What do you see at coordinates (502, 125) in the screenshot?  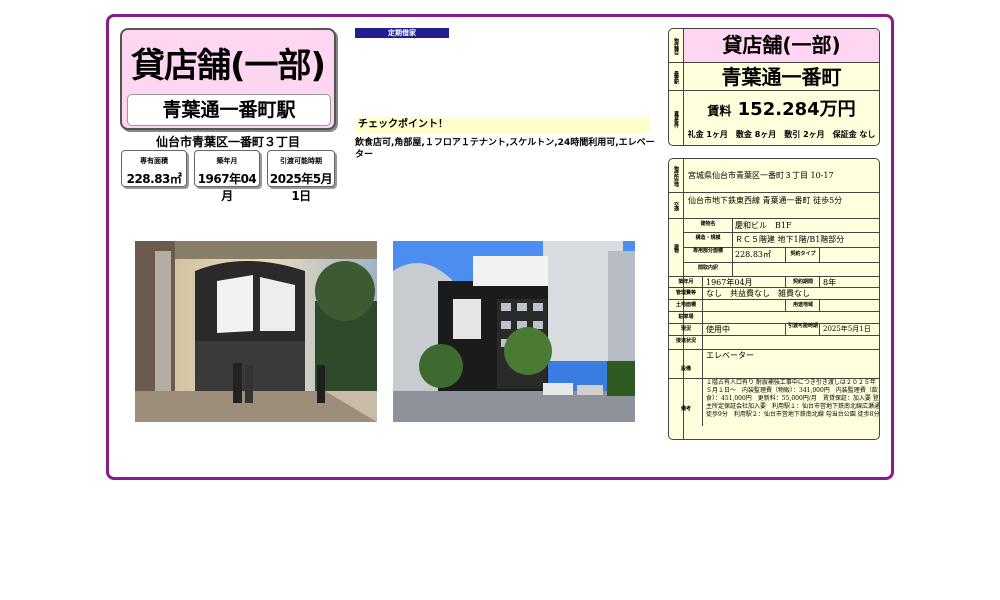 I see `checkpoint-title: チェックポイント！` at bounding box center [502, 125].